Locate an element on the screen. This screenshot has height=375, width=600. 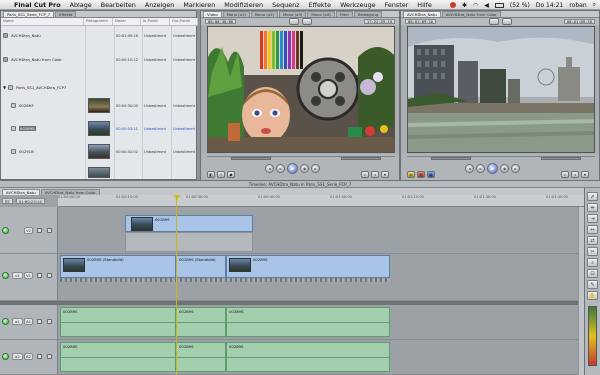
list-item: 00289S is located at coordinates (23, 128).